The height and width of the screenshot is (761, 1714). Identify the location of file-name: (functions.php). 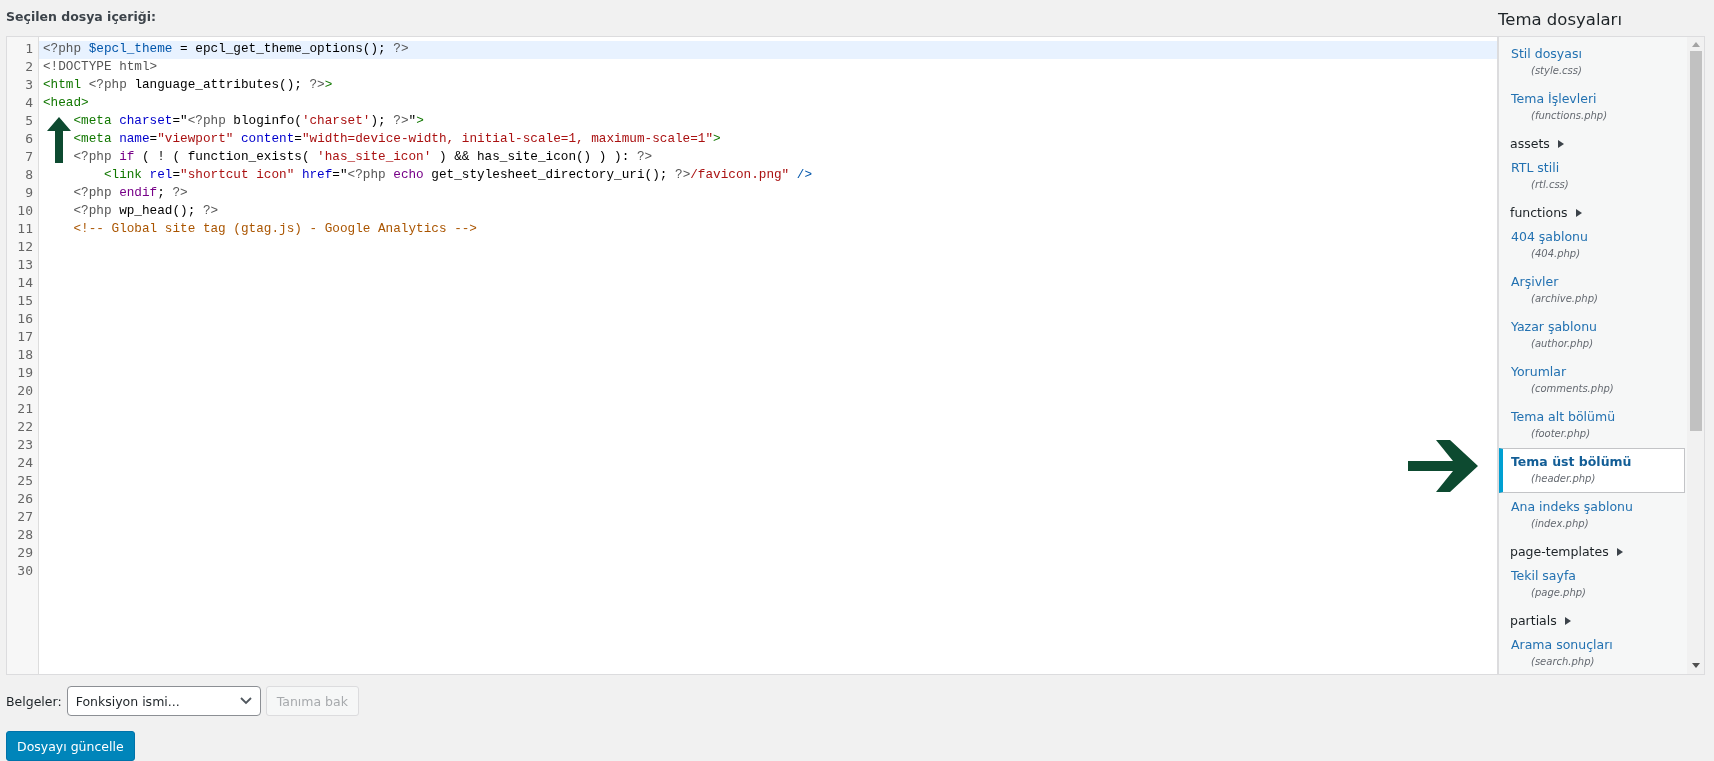
(1569, 116).